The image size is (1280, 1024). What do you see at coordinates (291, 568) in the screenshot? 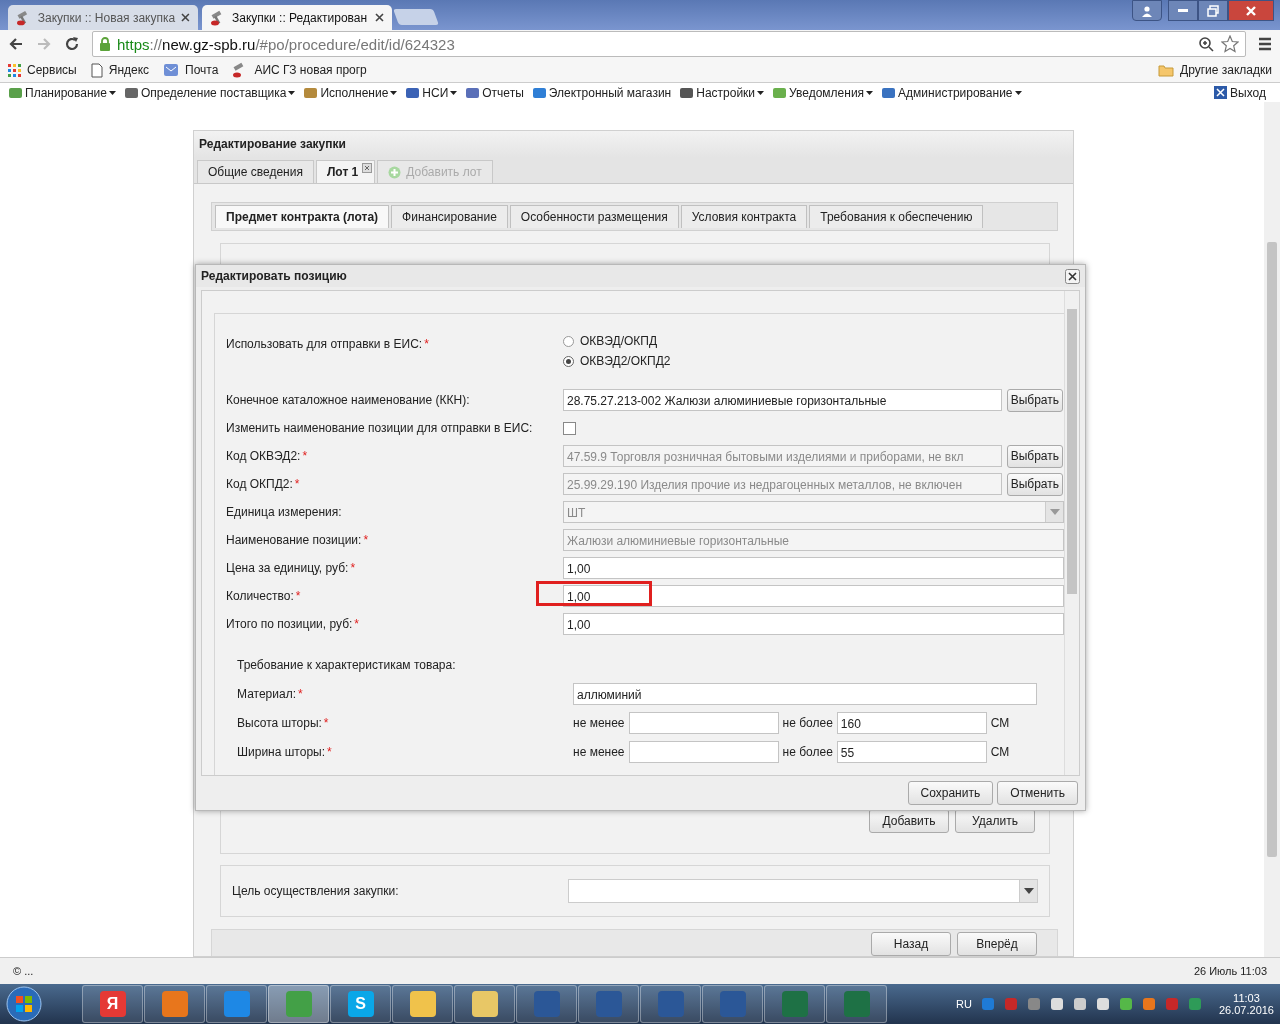
I see `field-label: Цена за единицу, руб: *` at bounding box center [291, 568].